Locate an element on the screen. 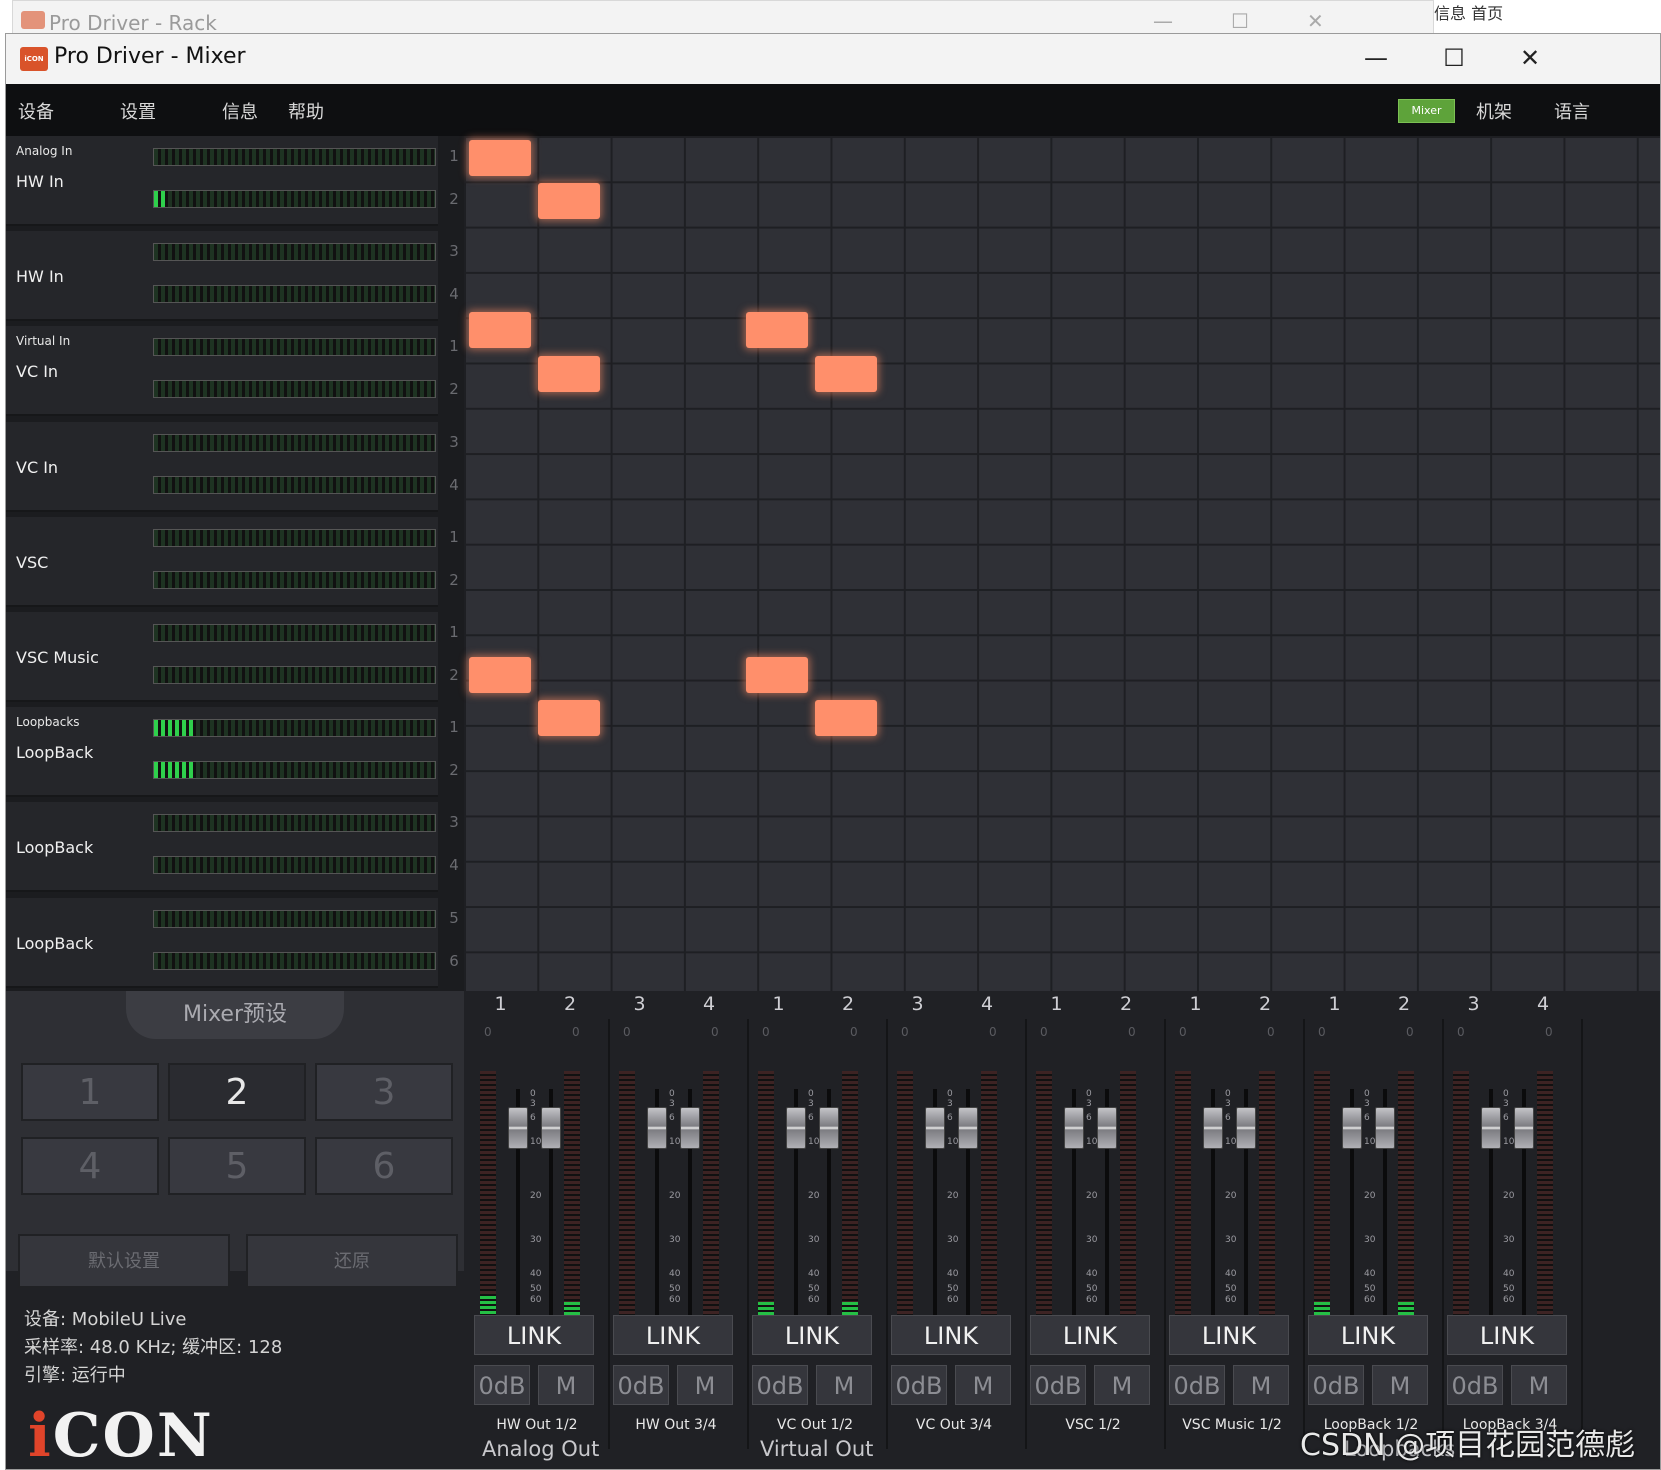  input-group-name: LoopBack is located at coordinates (55, 848).